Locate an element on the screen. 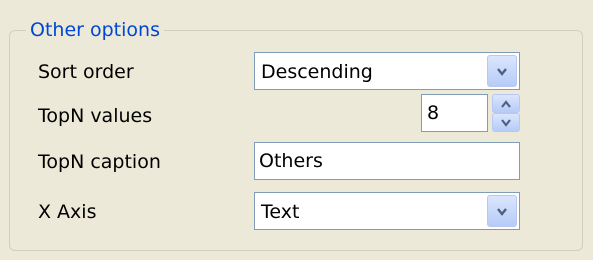 Image resolution: width=593 pixels, height=260 pixels. topn-values-increment-button is located at coordinates (506, 103).